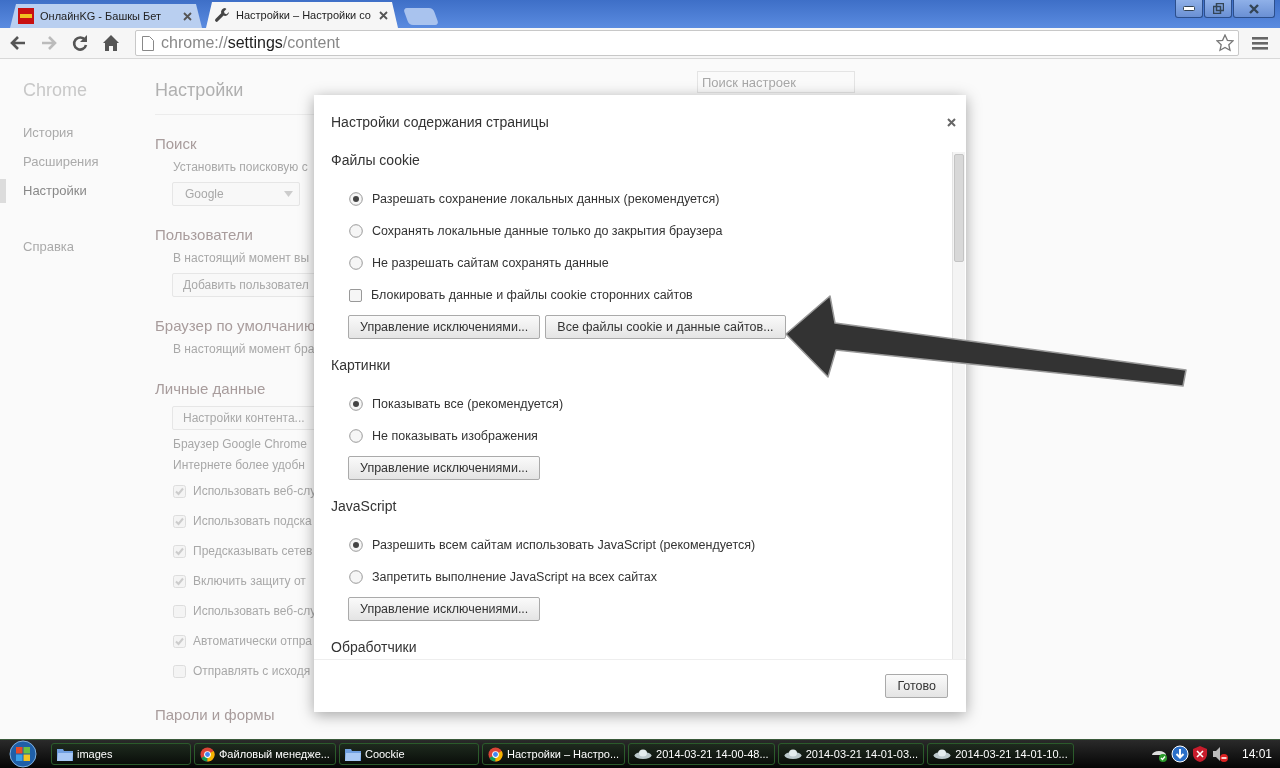 This screenshot has height=768, width=1280. Describe the element at coordinates (252, 671) in the screenshot. I see `checkbox-label: Отправлять с исходя` at that location.